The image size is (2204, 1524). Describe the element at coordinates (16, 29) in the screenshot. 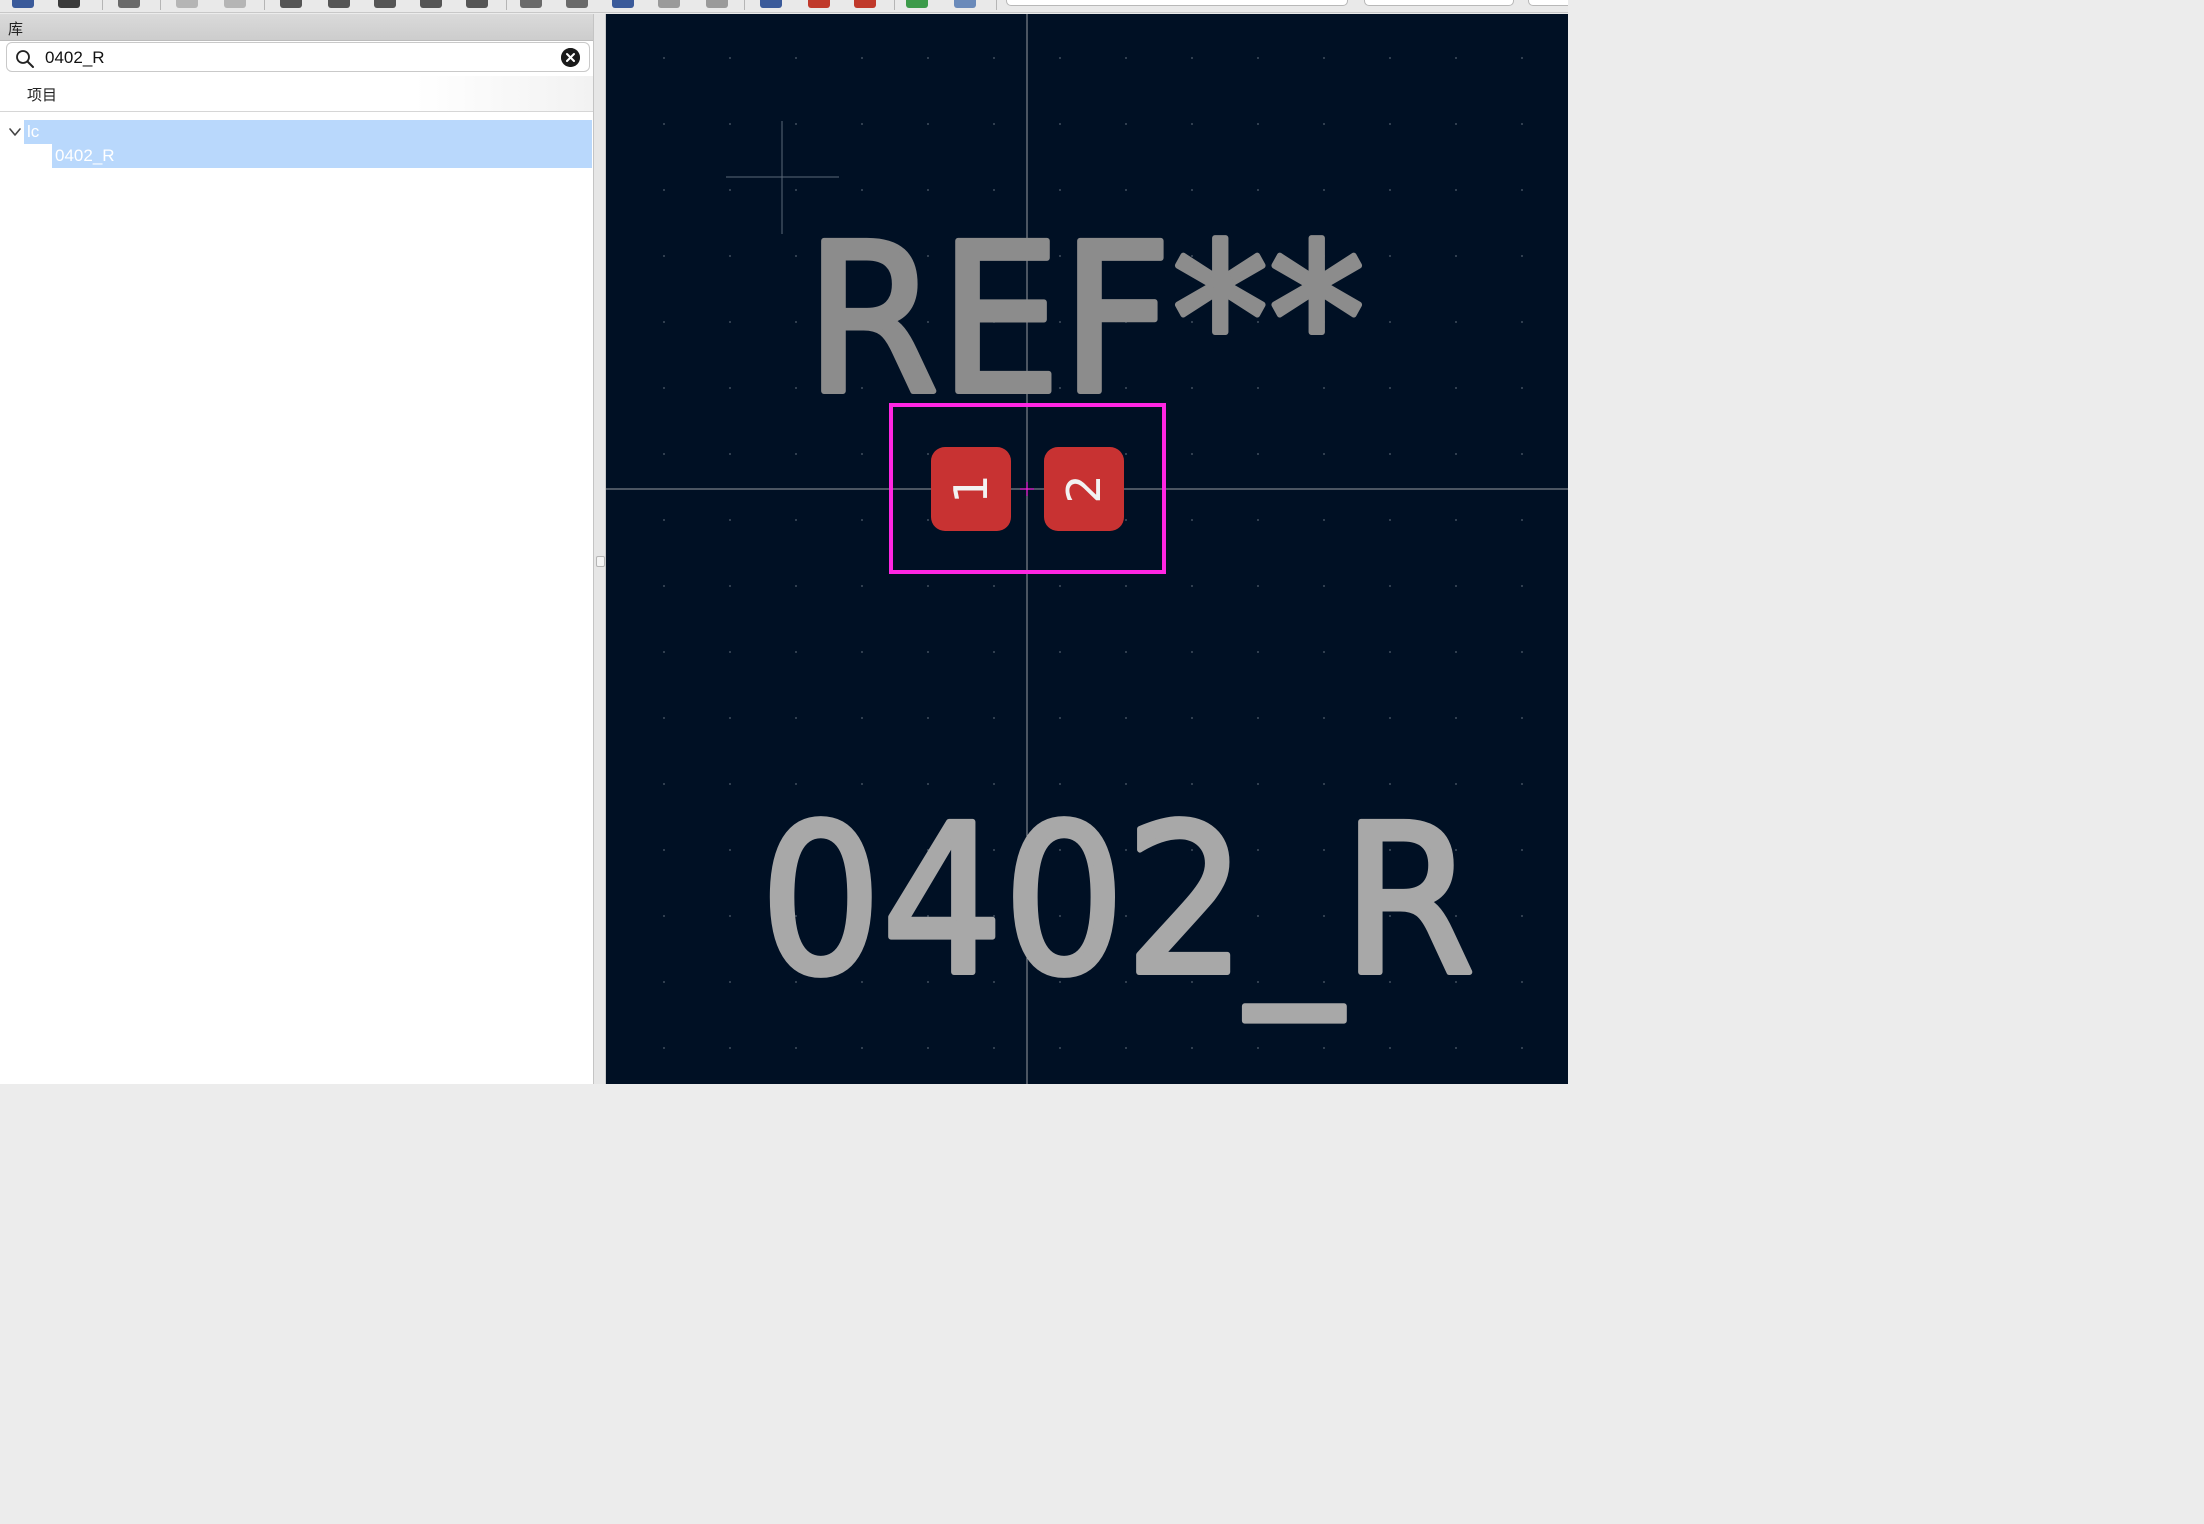

I see `library-panel-title: 库` at that location.